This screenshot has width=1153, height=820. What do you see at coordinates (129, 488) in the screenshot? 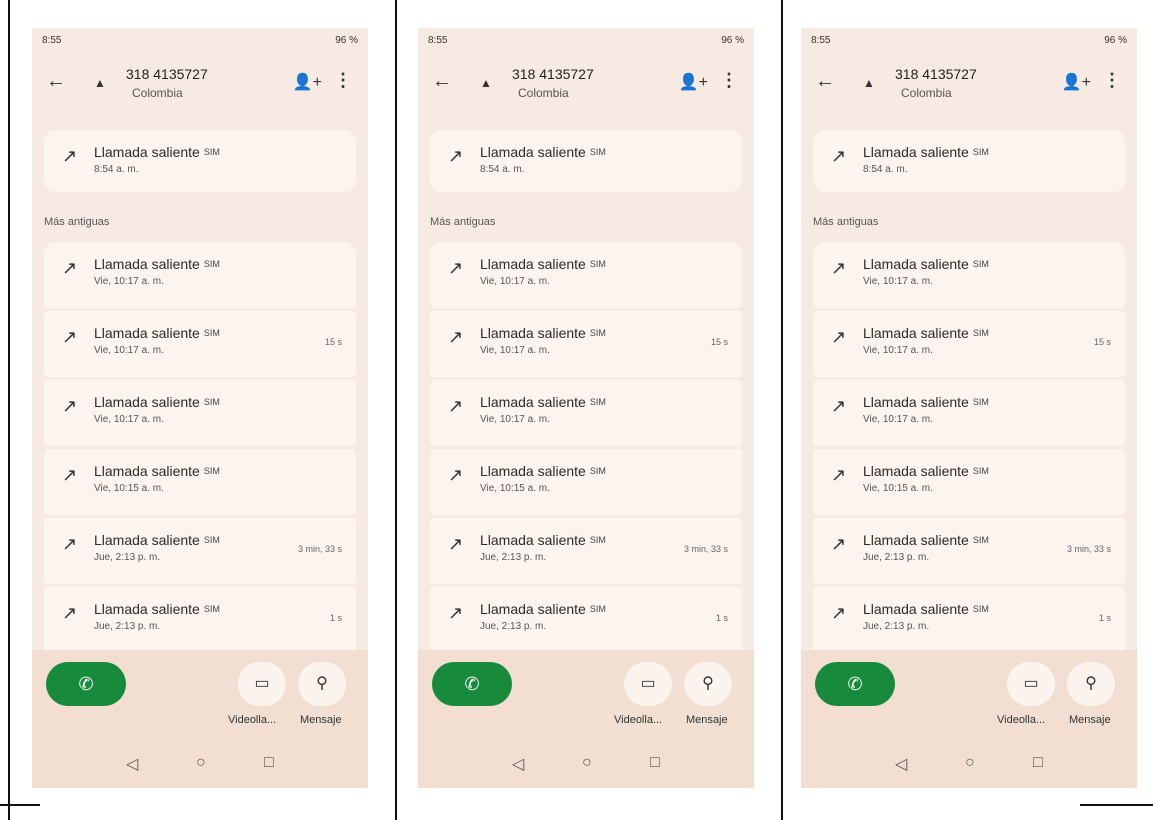
I see `call-time: Vie, 10:15 a. m.` at bounding box center [129, 488].